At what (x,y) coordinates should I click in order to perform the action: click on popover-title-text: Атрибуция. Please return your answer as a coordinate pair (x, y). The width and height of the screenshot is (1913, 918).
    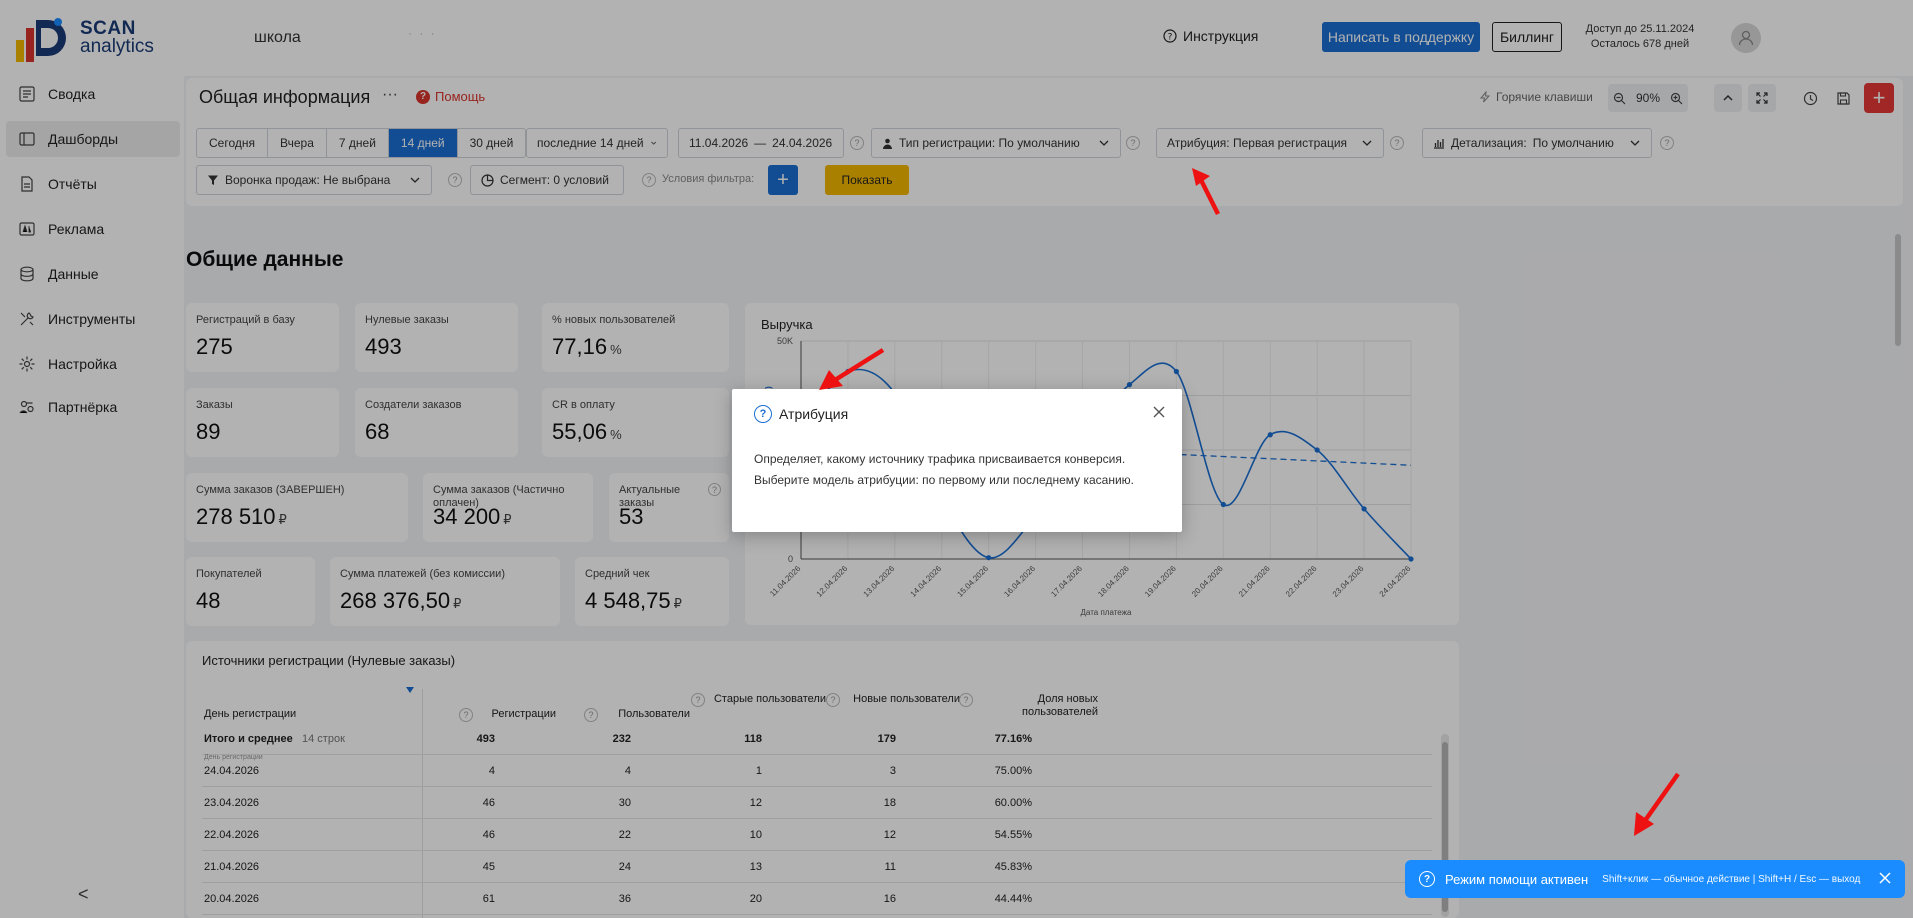
    Looking at the image, I should click on (814, 414).